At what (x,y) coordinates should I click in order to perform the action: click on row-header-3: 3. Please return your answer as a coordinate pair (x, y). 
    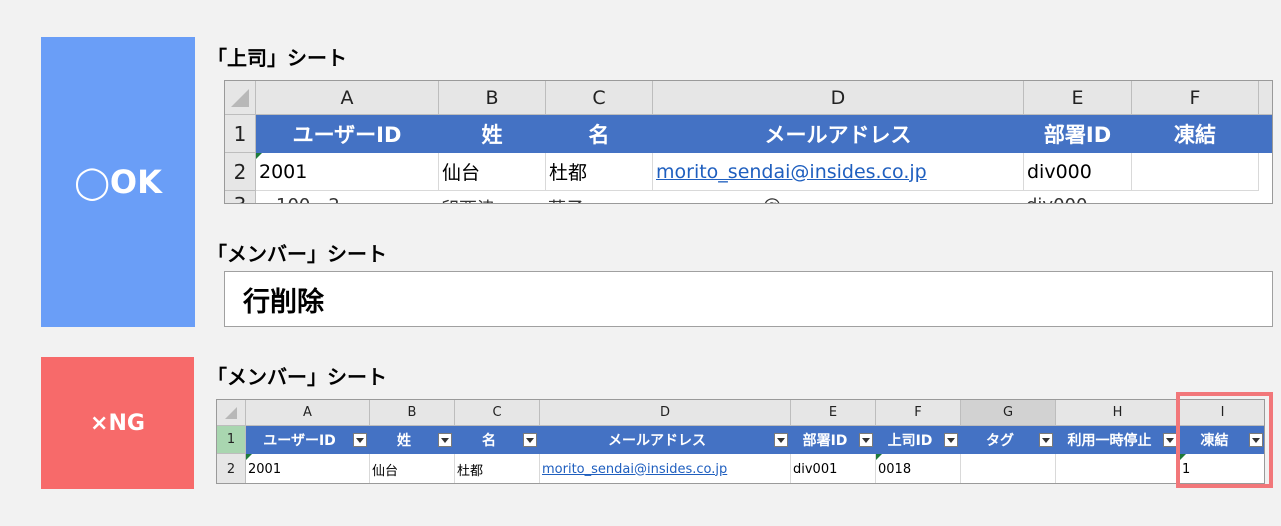
    Looking at the image, I should click on (240, 197).